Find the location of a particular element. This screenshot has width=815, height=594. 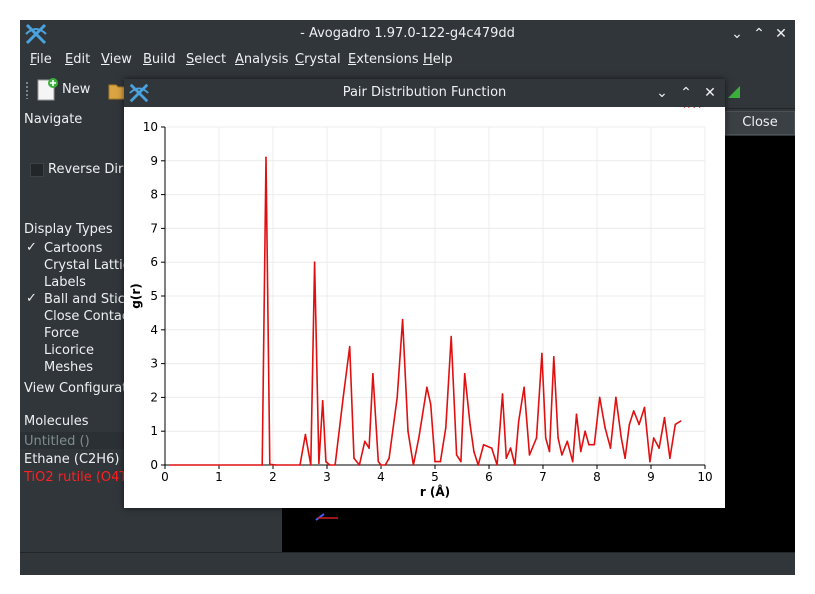

dialog-title-bar: Pair Distribution Function ⌄ ⌃ ✕ is located at coordinates (424, 93).